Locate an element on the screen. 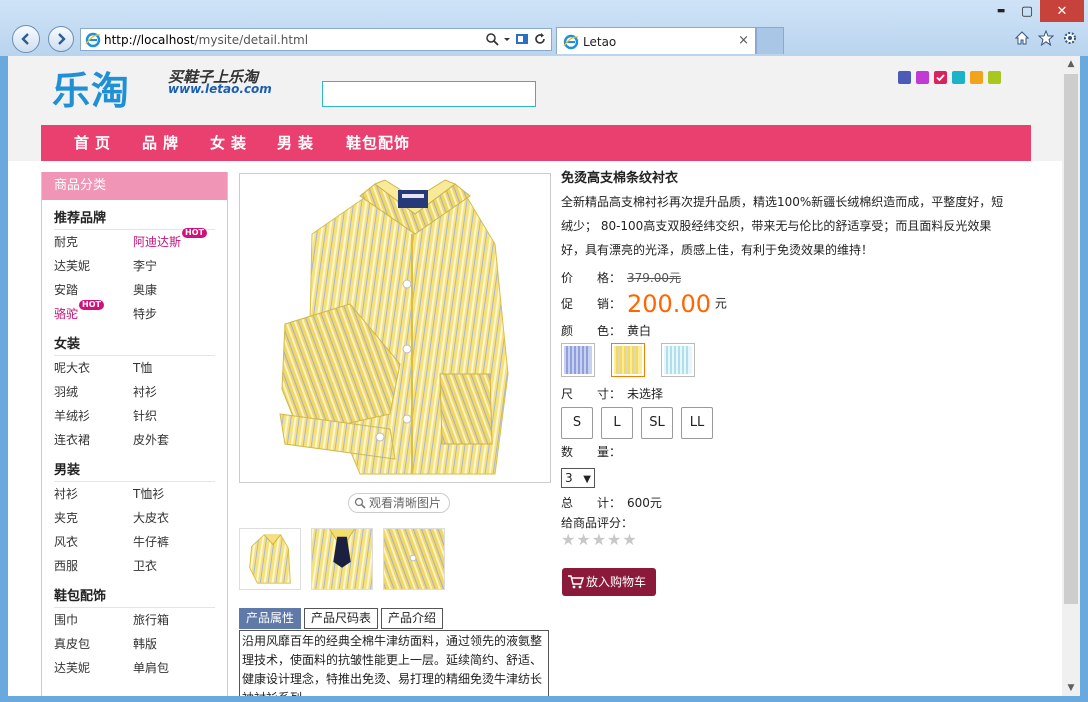  size-option-ll: LL is located at coordinates (697, 423).